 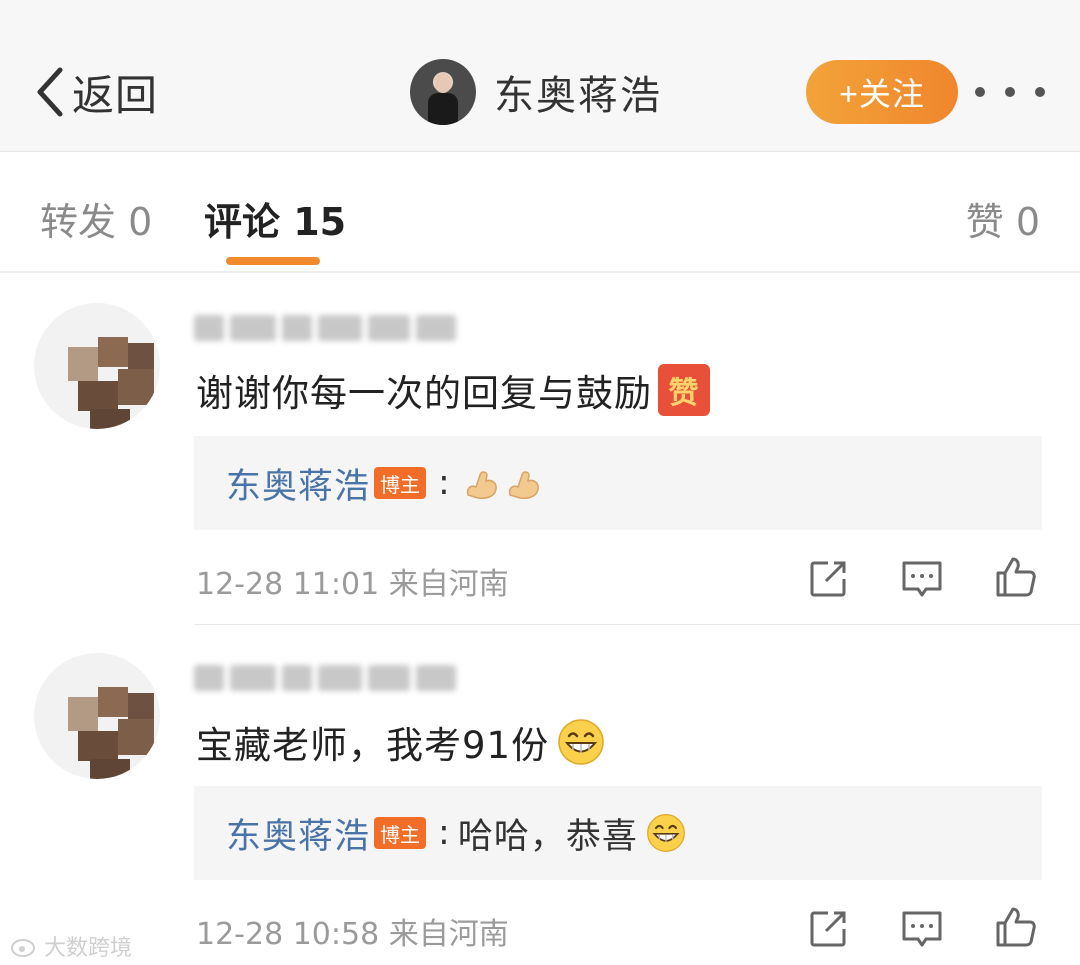 What do you see at coordinates (540, 213) in the screenshot?
I see `tab-bar: 转发 0 评论 15 赞 0` at bounding box center [540, 213].